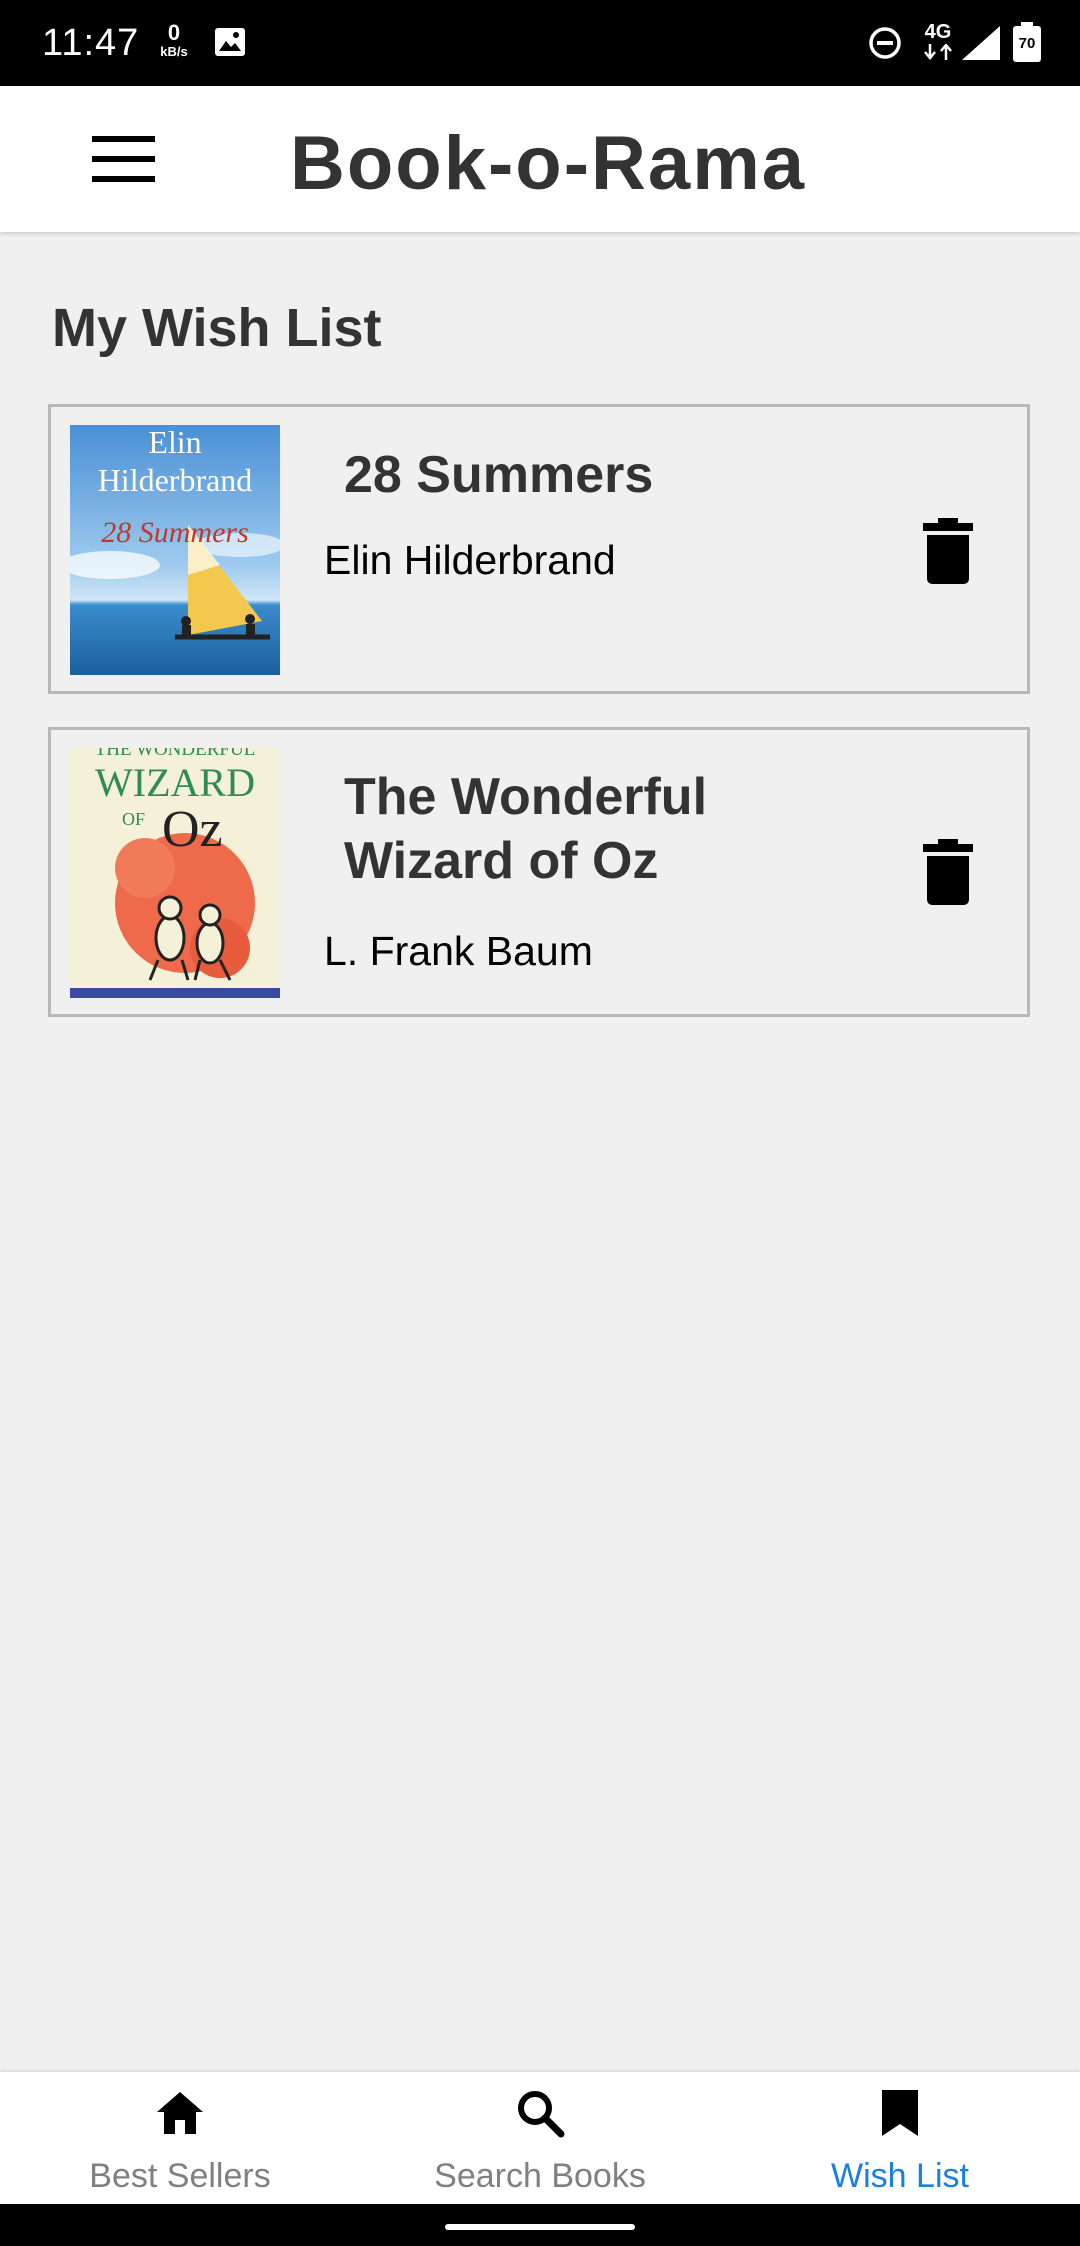 This screenshot has height=2246, width=1080. I want to click on battery-level: 70, so click(1027, 43).